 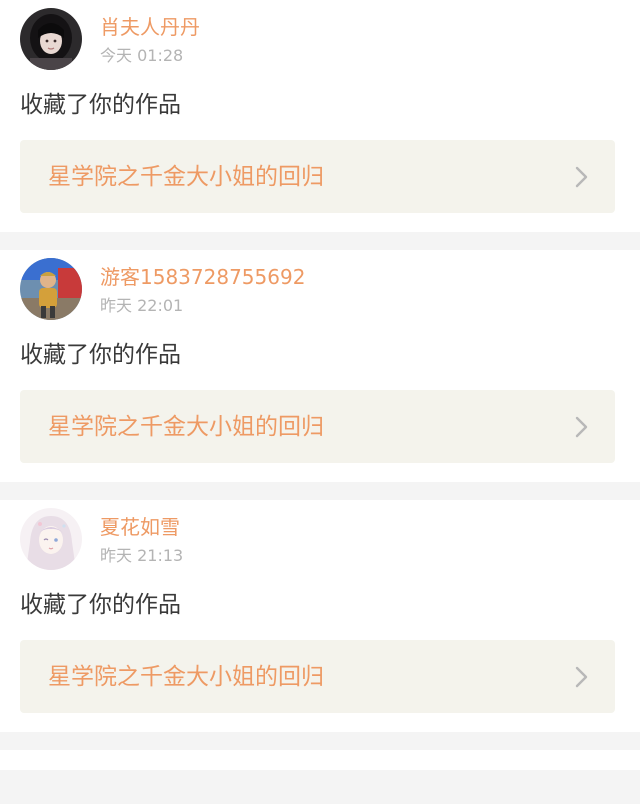 What do you see at coordinates (142, 305) in the screenshot?
I see `timestamp: 昨天 22:01` at bounding box center [142, 305].